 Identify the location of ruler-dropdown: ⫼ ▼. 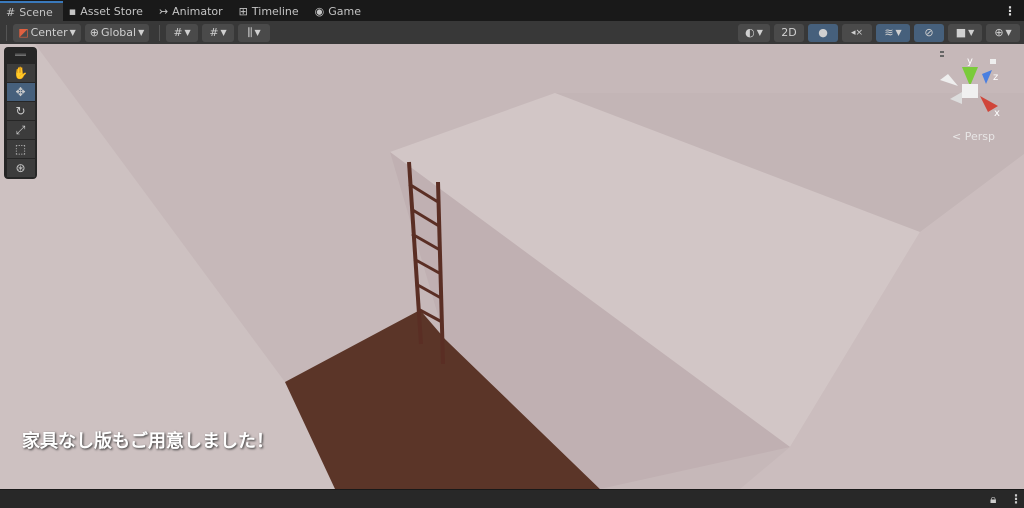
(254, 32).